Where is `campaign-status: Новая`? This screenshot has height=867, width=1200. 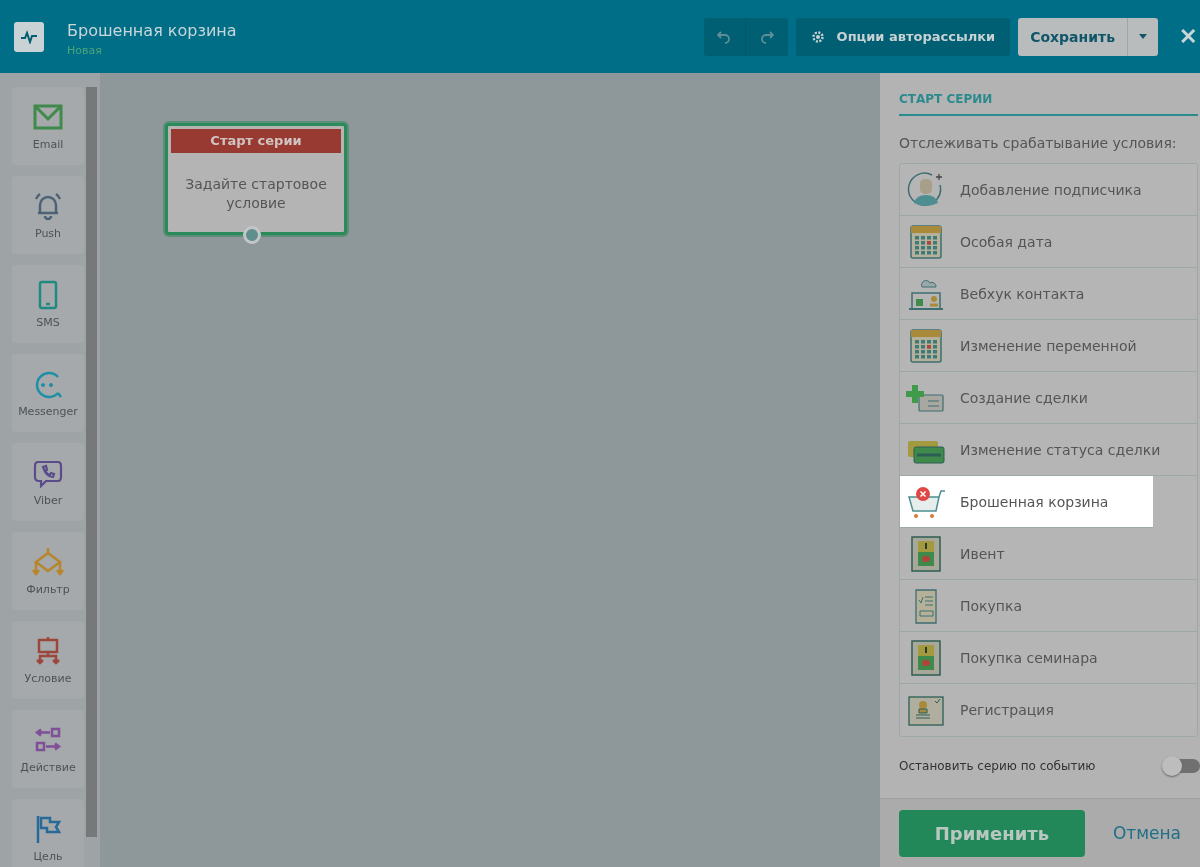 campaign-status: Новая is located at coordinates (85, 50).